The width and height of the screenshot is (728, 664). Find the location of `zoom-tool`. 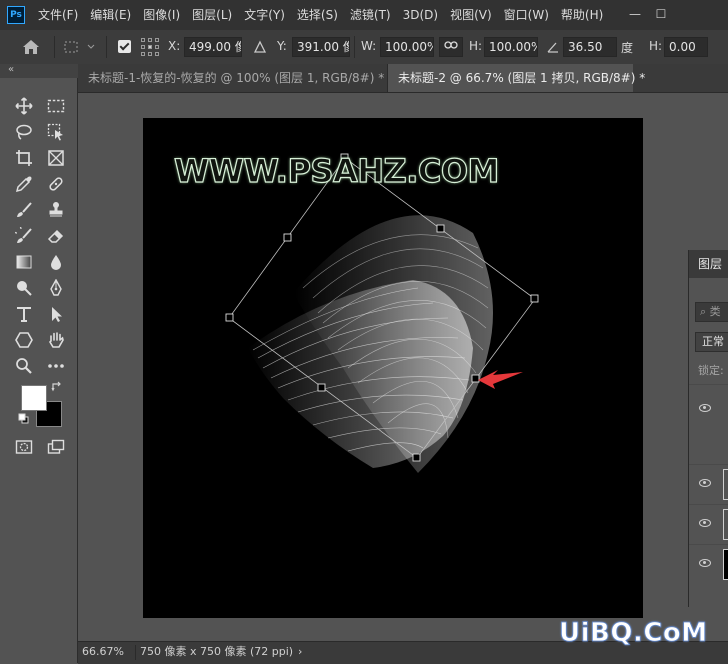

zoom-tool is located at coordinates (24, 366).